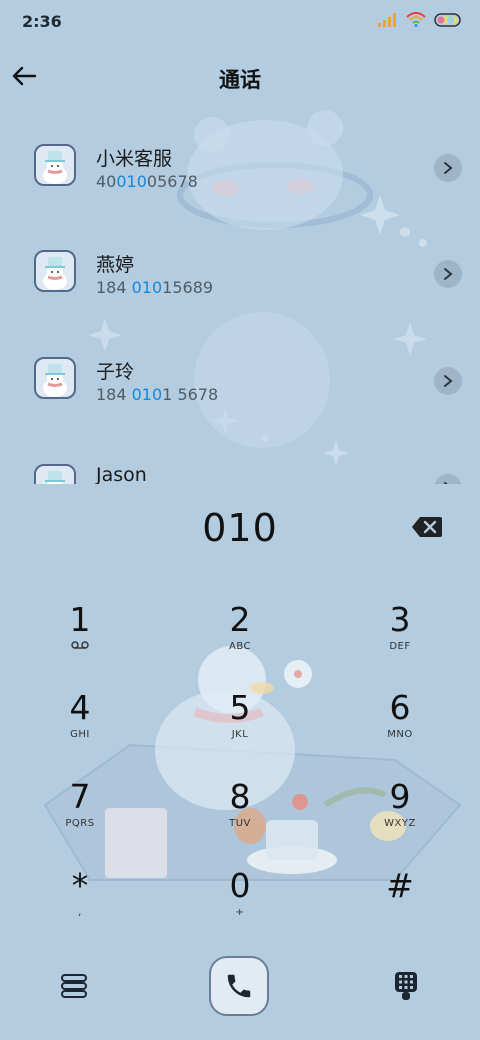 The image size is (480, 1040). I want to click on key-hash: #, so click(400, 906).